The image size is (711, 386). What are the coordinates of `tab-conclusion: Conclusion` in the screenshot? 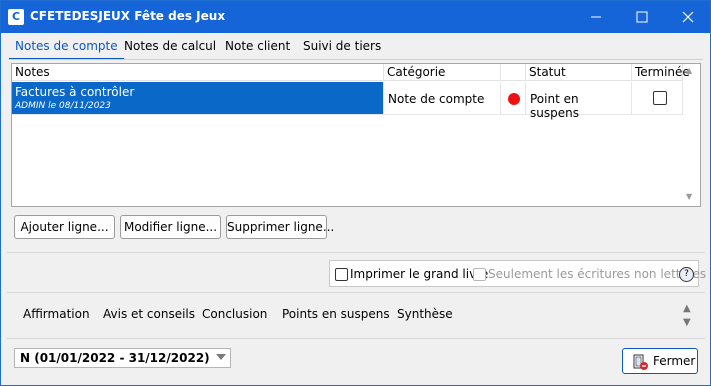 It's located at (234, 314).